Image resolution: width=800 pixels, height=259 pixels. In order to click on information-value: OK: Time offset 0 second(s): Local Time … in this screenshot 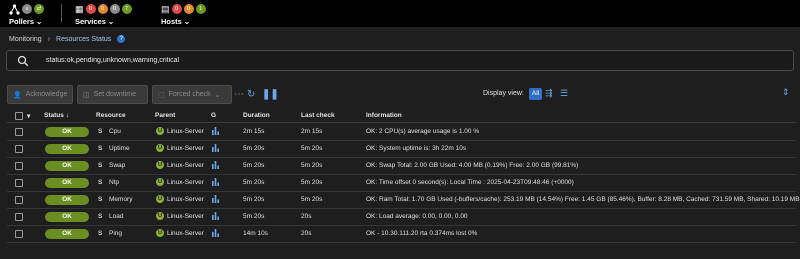, I will do `click(470, 182)`.